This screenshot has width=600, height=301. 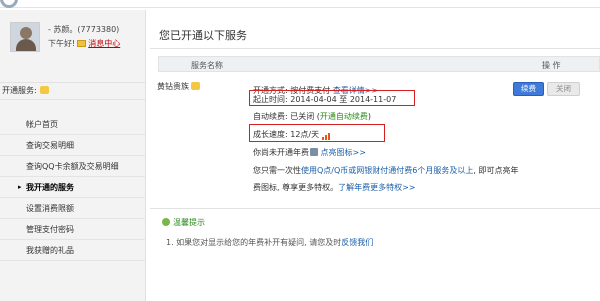 What do you see at coordinates (166, 222) in the screenshot?
I see `tip-icon` at bounding box center [166, 222].